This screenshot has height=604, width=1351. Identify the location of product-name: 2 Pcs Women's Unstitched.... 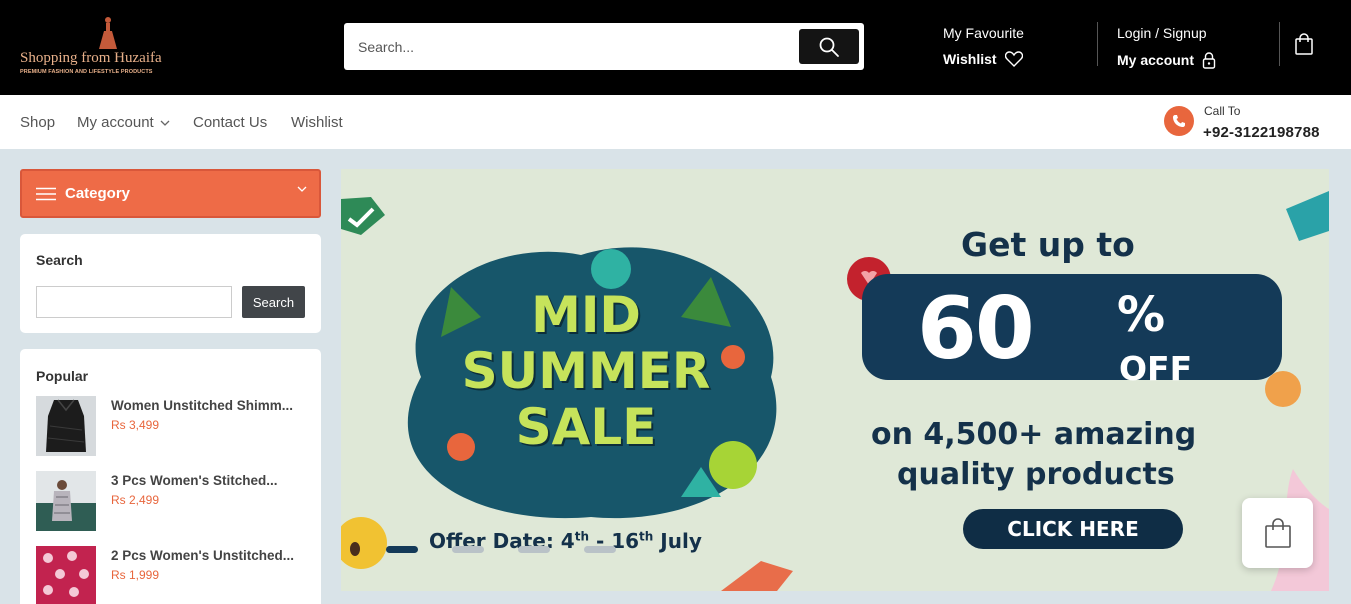
(202, 555).